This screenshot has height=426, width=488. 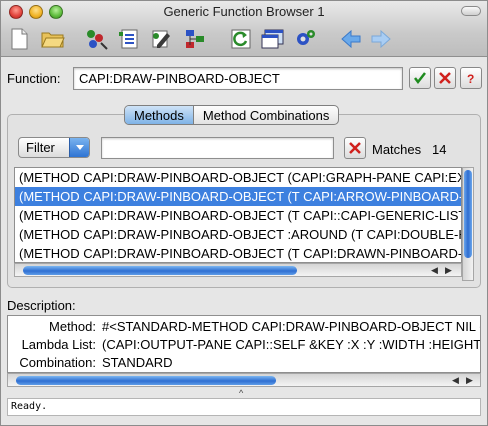 I want to click on chevron-down-icon, so click(x=79, y=147).